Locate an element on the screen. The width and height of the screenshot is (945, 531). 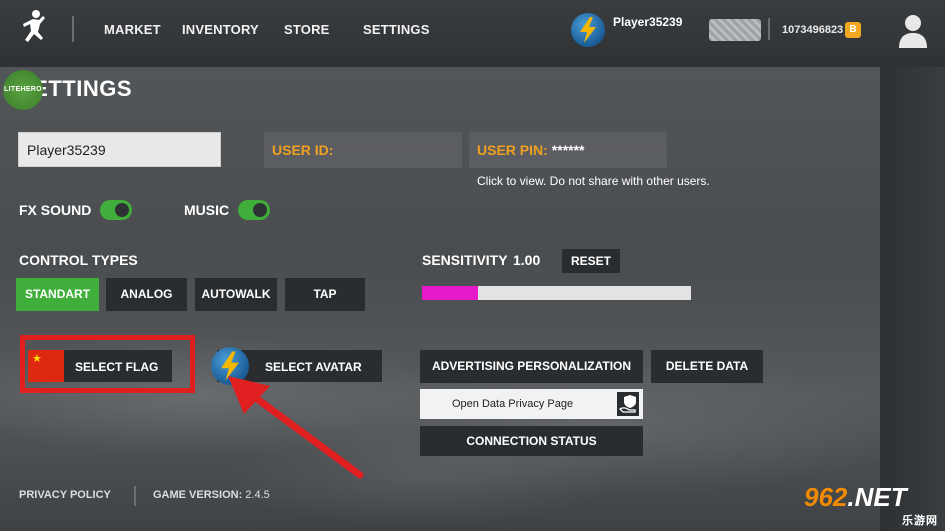
player-avatar-icon is located at coordinates (588, 30).